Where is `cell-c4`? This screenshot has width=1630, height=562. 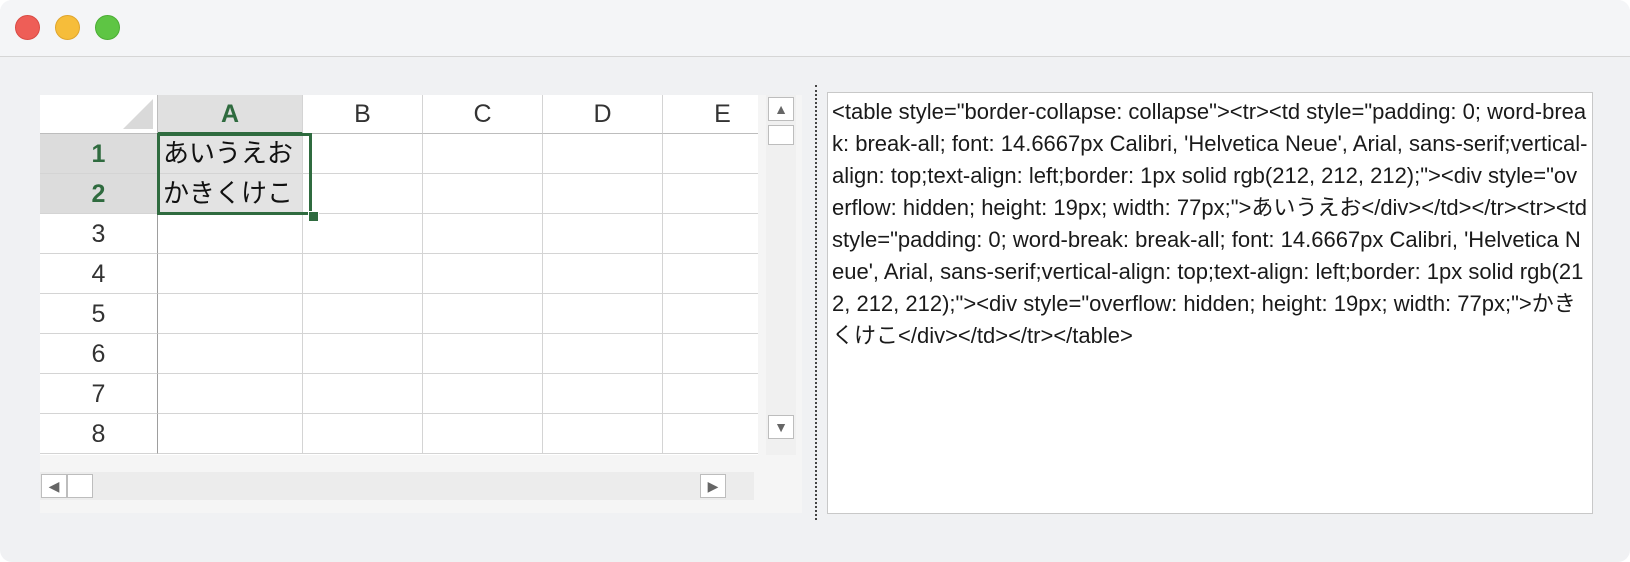
cell-c4 is located at coordinates (483, 274).